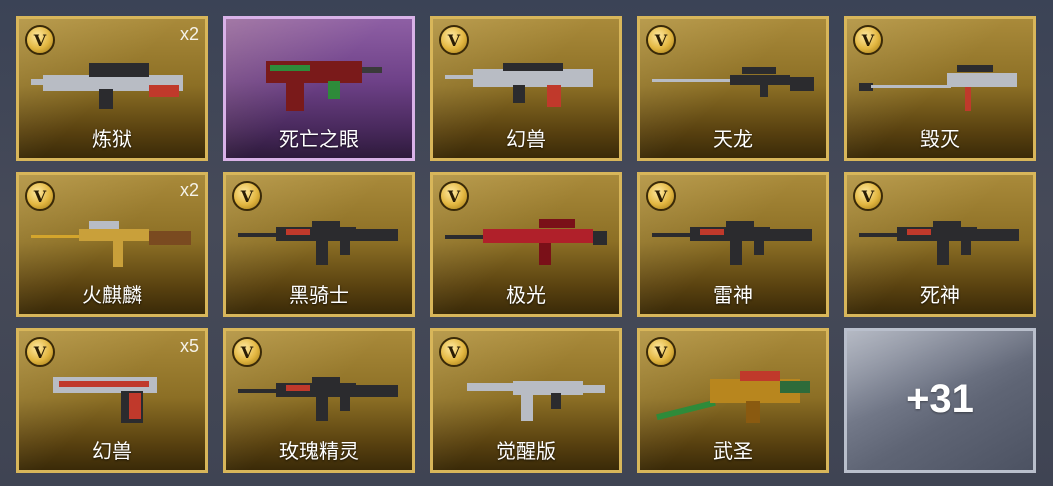 Image resolution: width=1053 pixels, height=486 pixels. I want to click on weapon-card: V 觉醒版, so click(526, 400).